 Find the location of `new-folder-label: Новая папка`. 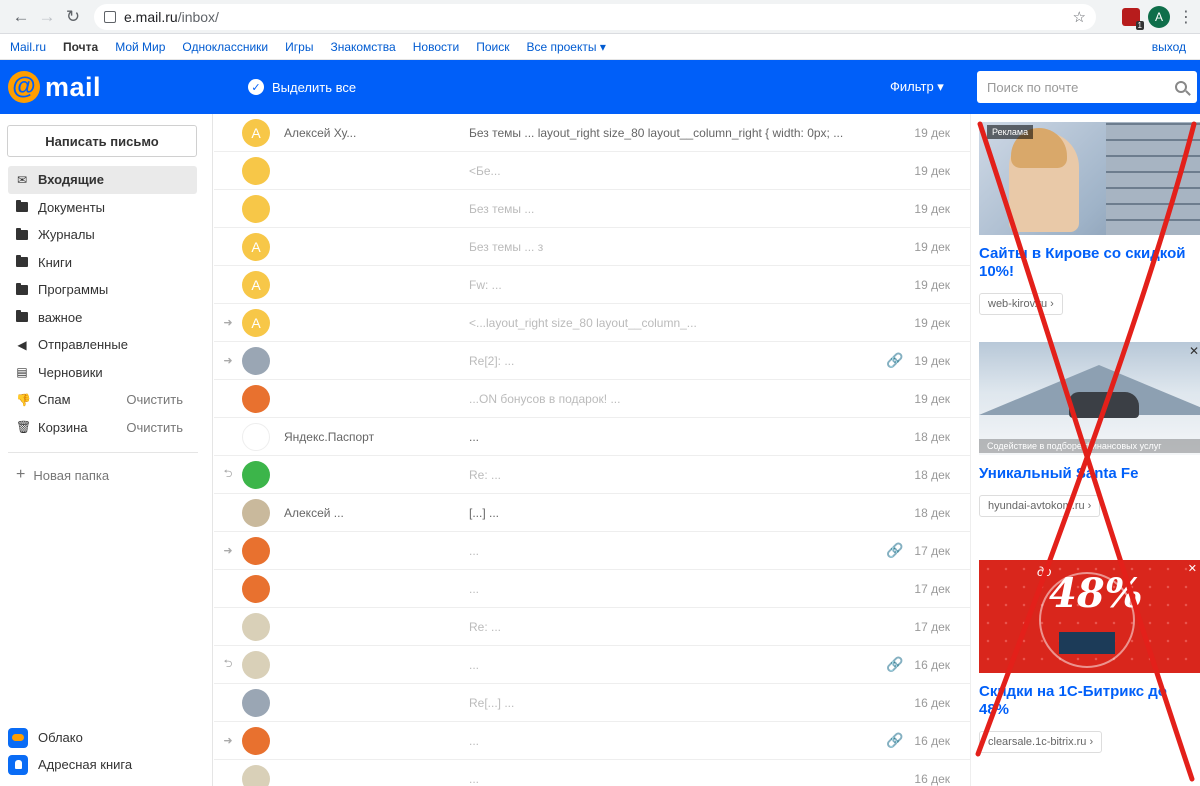

new-folder-label: Новая папка is located at coordinates (71, 475).